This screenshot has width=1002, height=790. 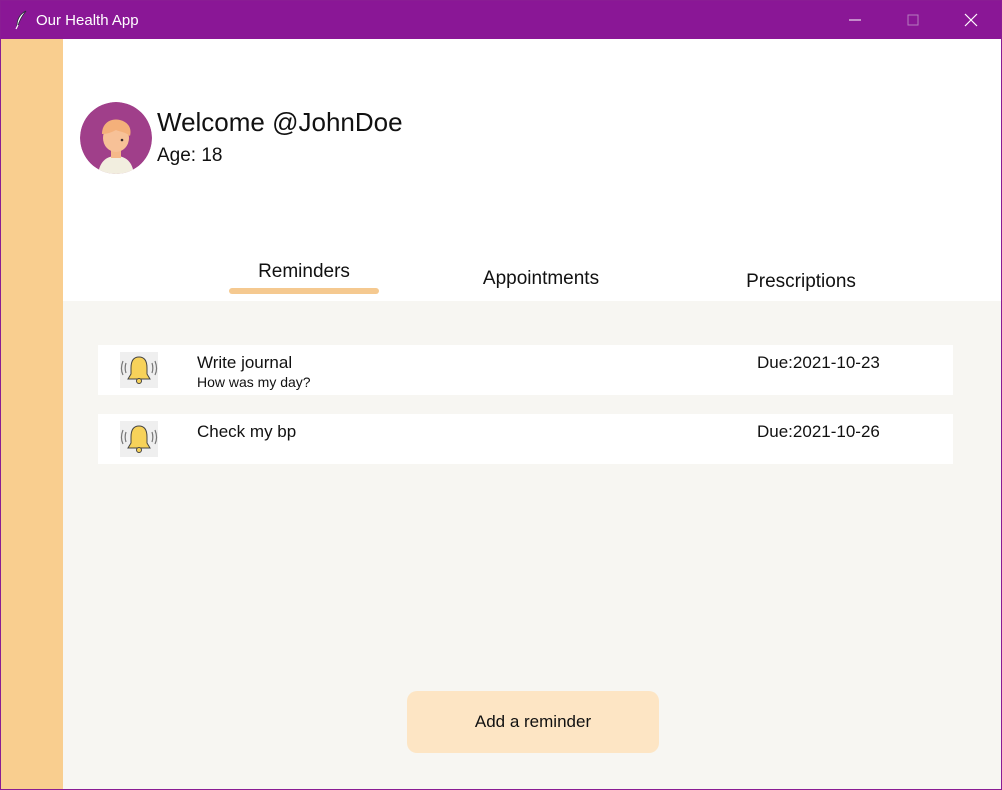 What do you see at coordinates (501, 20) in the screenshot?
I see `title-bar: Our Health App` at bounding box center [501, 20].